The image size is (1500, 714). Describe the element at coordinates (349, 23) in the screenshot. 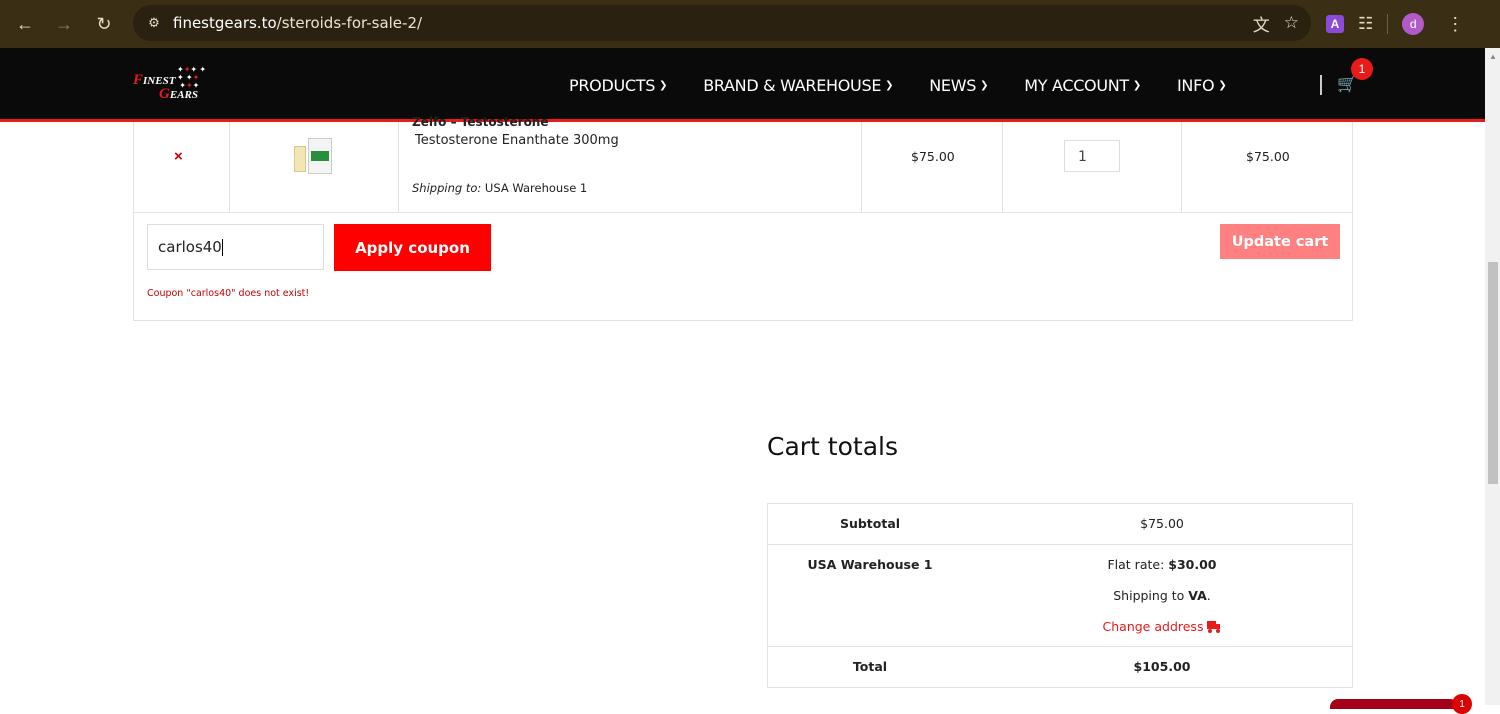

I see `url-path: /steroids-for-sale-2/` at that location.